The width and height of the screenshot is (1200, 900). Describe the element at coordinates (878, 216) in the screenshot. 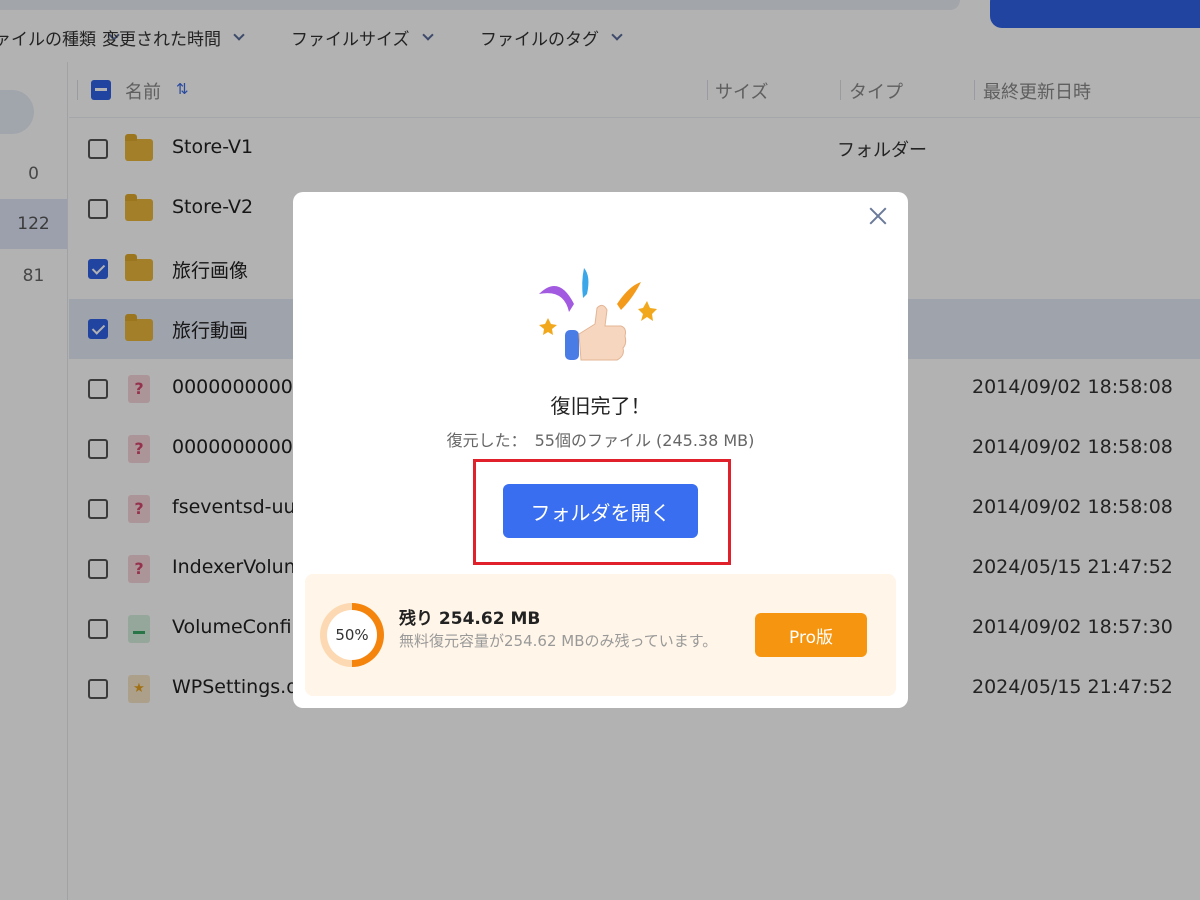

I see `close-icon` at that location.